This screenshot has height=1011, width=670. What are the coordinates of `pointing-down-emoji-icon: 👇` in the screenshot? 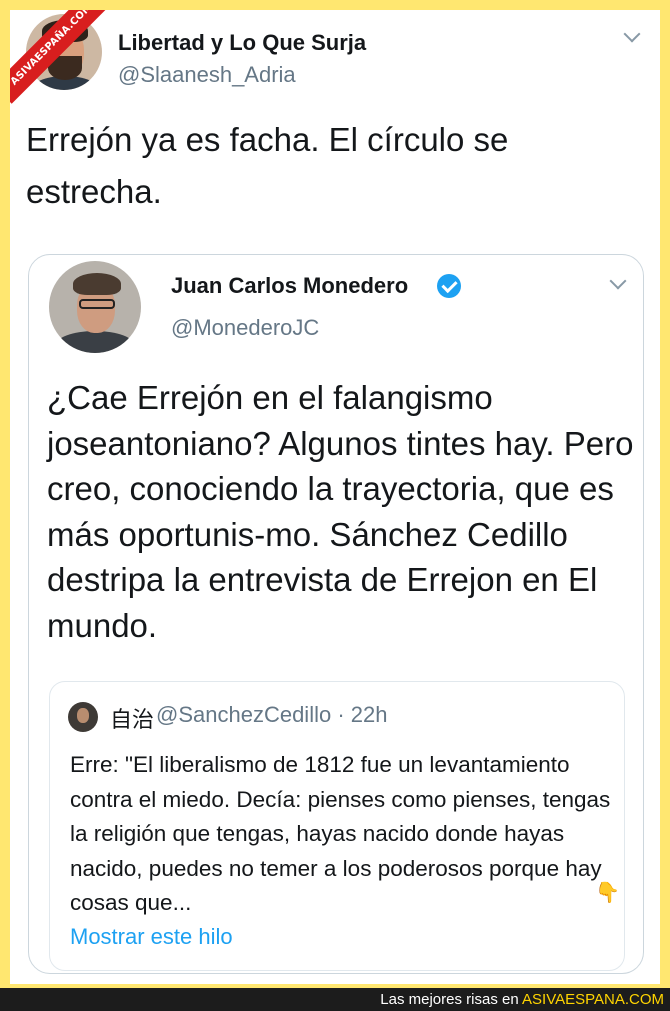 It's located at (607, 893).